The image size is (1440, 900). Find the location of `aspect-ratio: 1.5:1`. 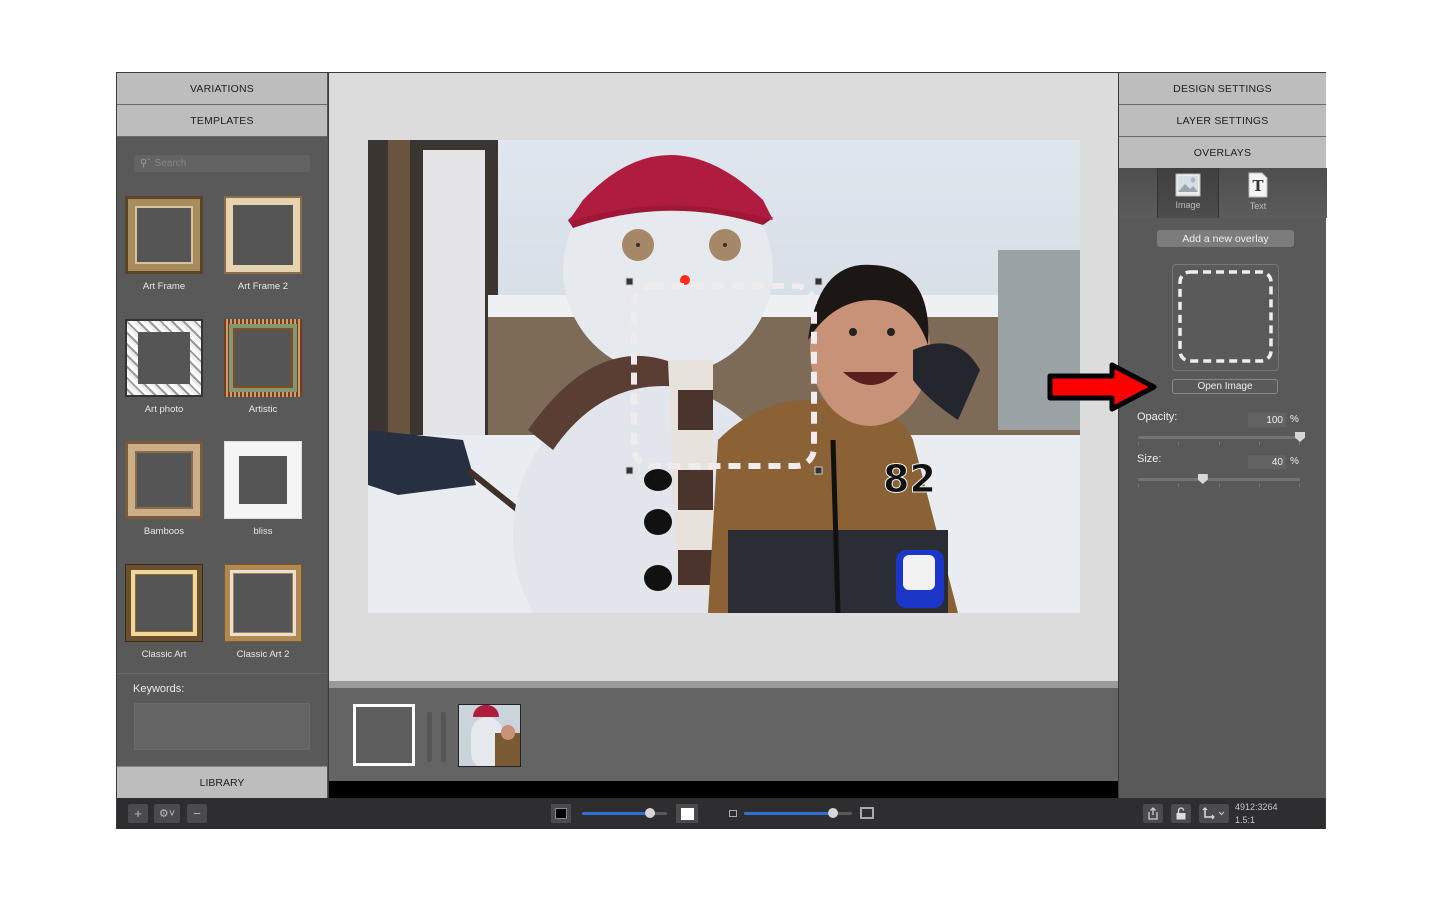

aspect-ratio: 1.5:1 is located at coordinates (1245, 820).